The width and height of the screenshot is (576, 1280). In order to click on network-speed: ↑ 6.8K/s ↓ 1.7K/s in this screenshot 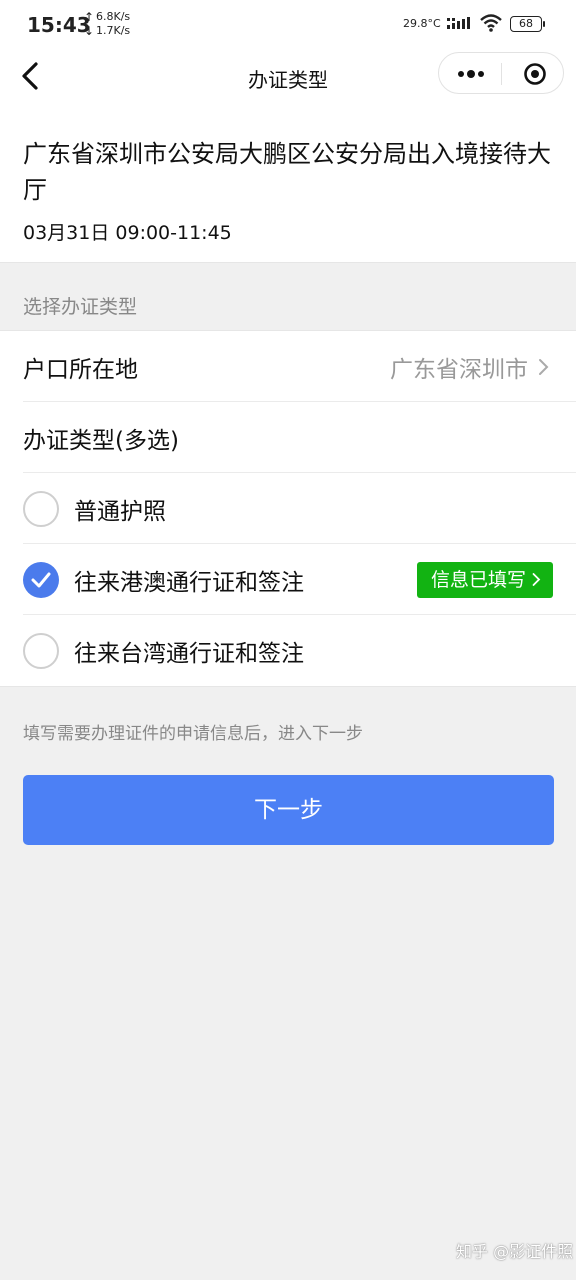, I will do `click(107, 24)`.